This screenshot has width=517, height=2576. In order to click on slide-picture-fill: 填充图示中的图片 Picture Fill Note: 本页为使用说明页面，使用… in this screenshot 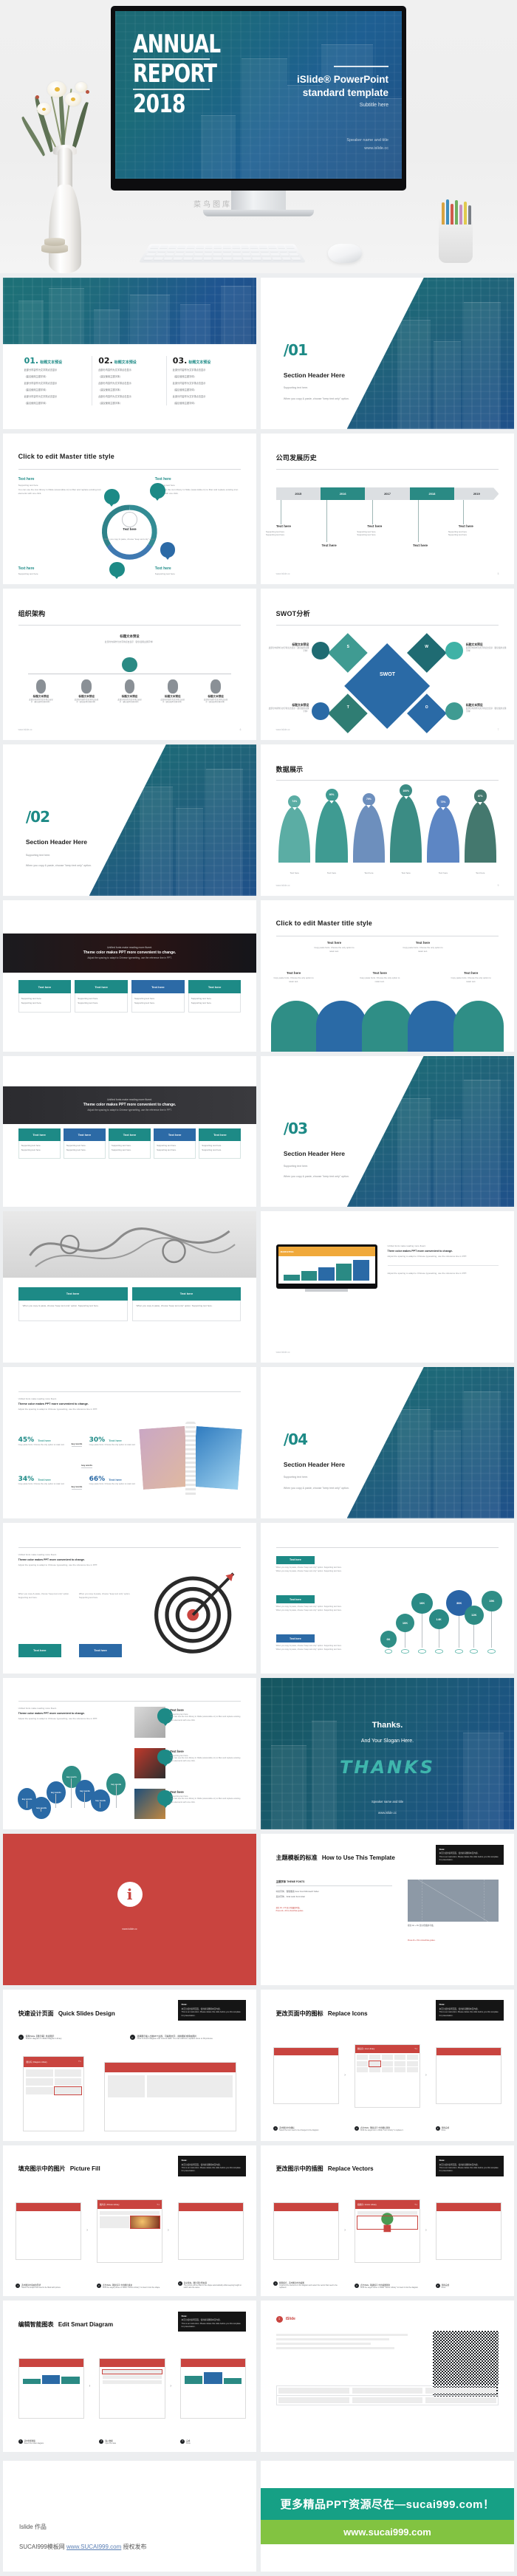, I will do `click(129, 2221)`.